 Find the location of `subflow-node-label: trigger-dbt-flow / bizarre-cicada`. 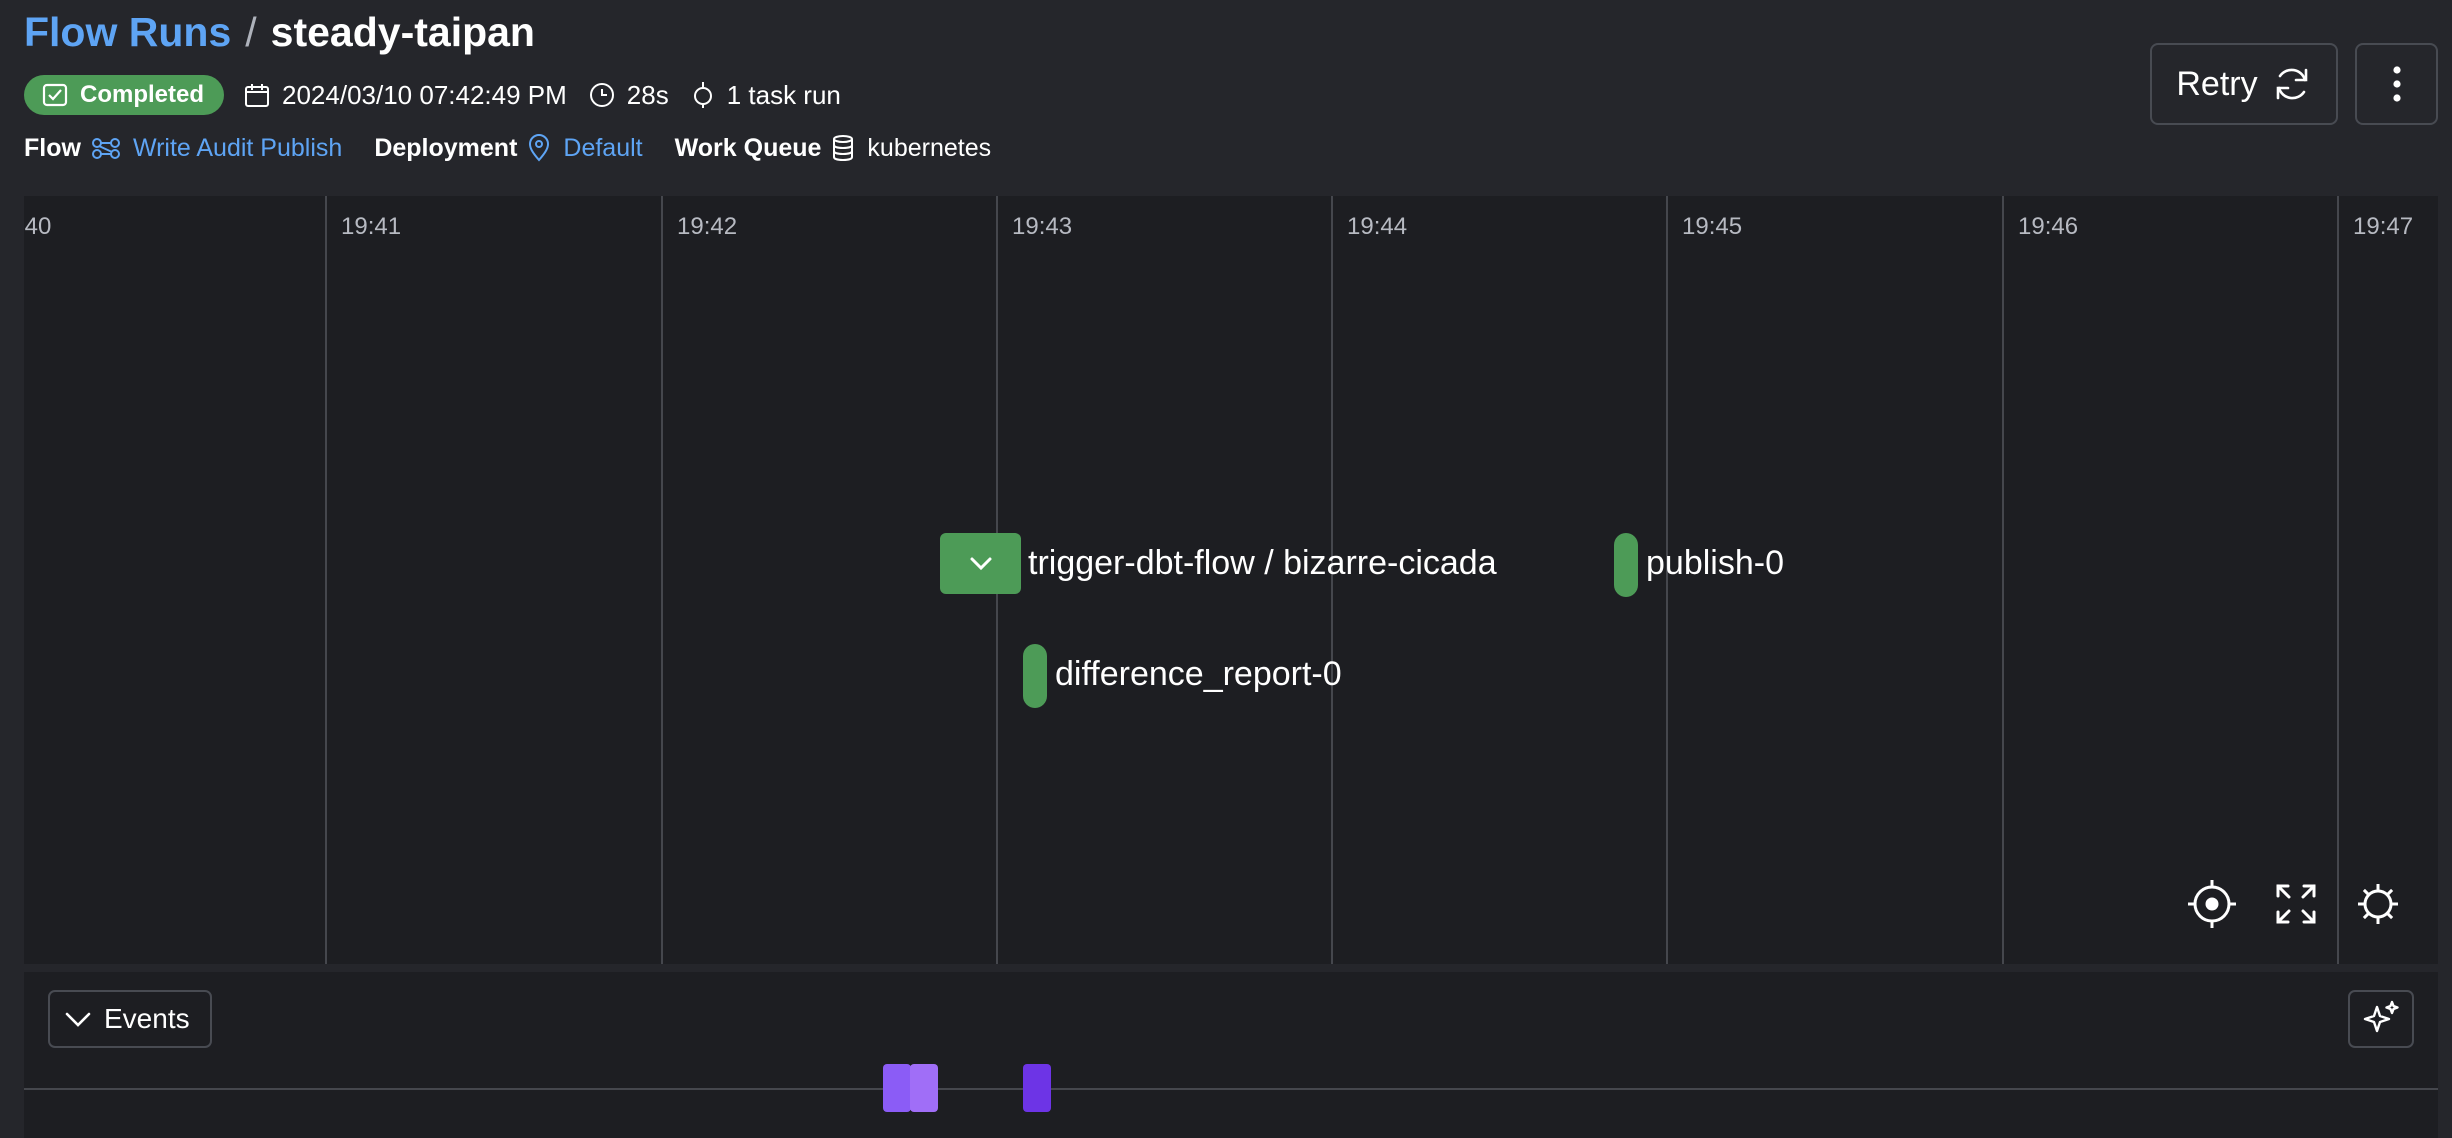

subflow-node-label: trigger-dbt-flow / bizarre-cicada is located at coordinates (1262, 563).